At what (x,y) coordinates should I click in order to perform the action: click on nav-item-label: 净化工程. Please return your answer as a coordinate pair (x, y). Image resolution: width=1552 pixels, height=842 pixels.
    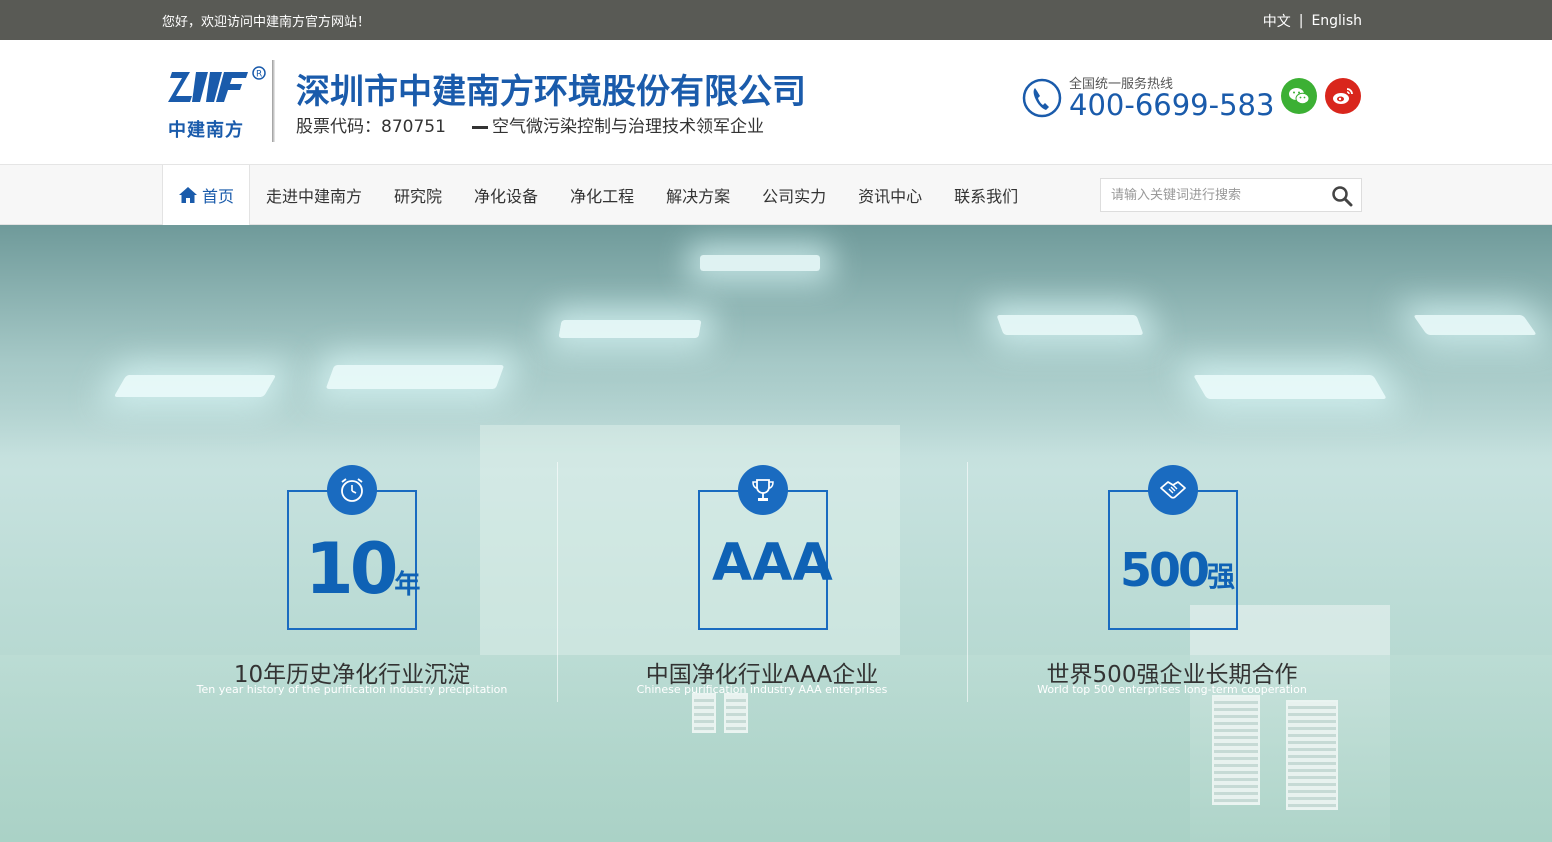
    Looking at the image, I should click on (602, 196).